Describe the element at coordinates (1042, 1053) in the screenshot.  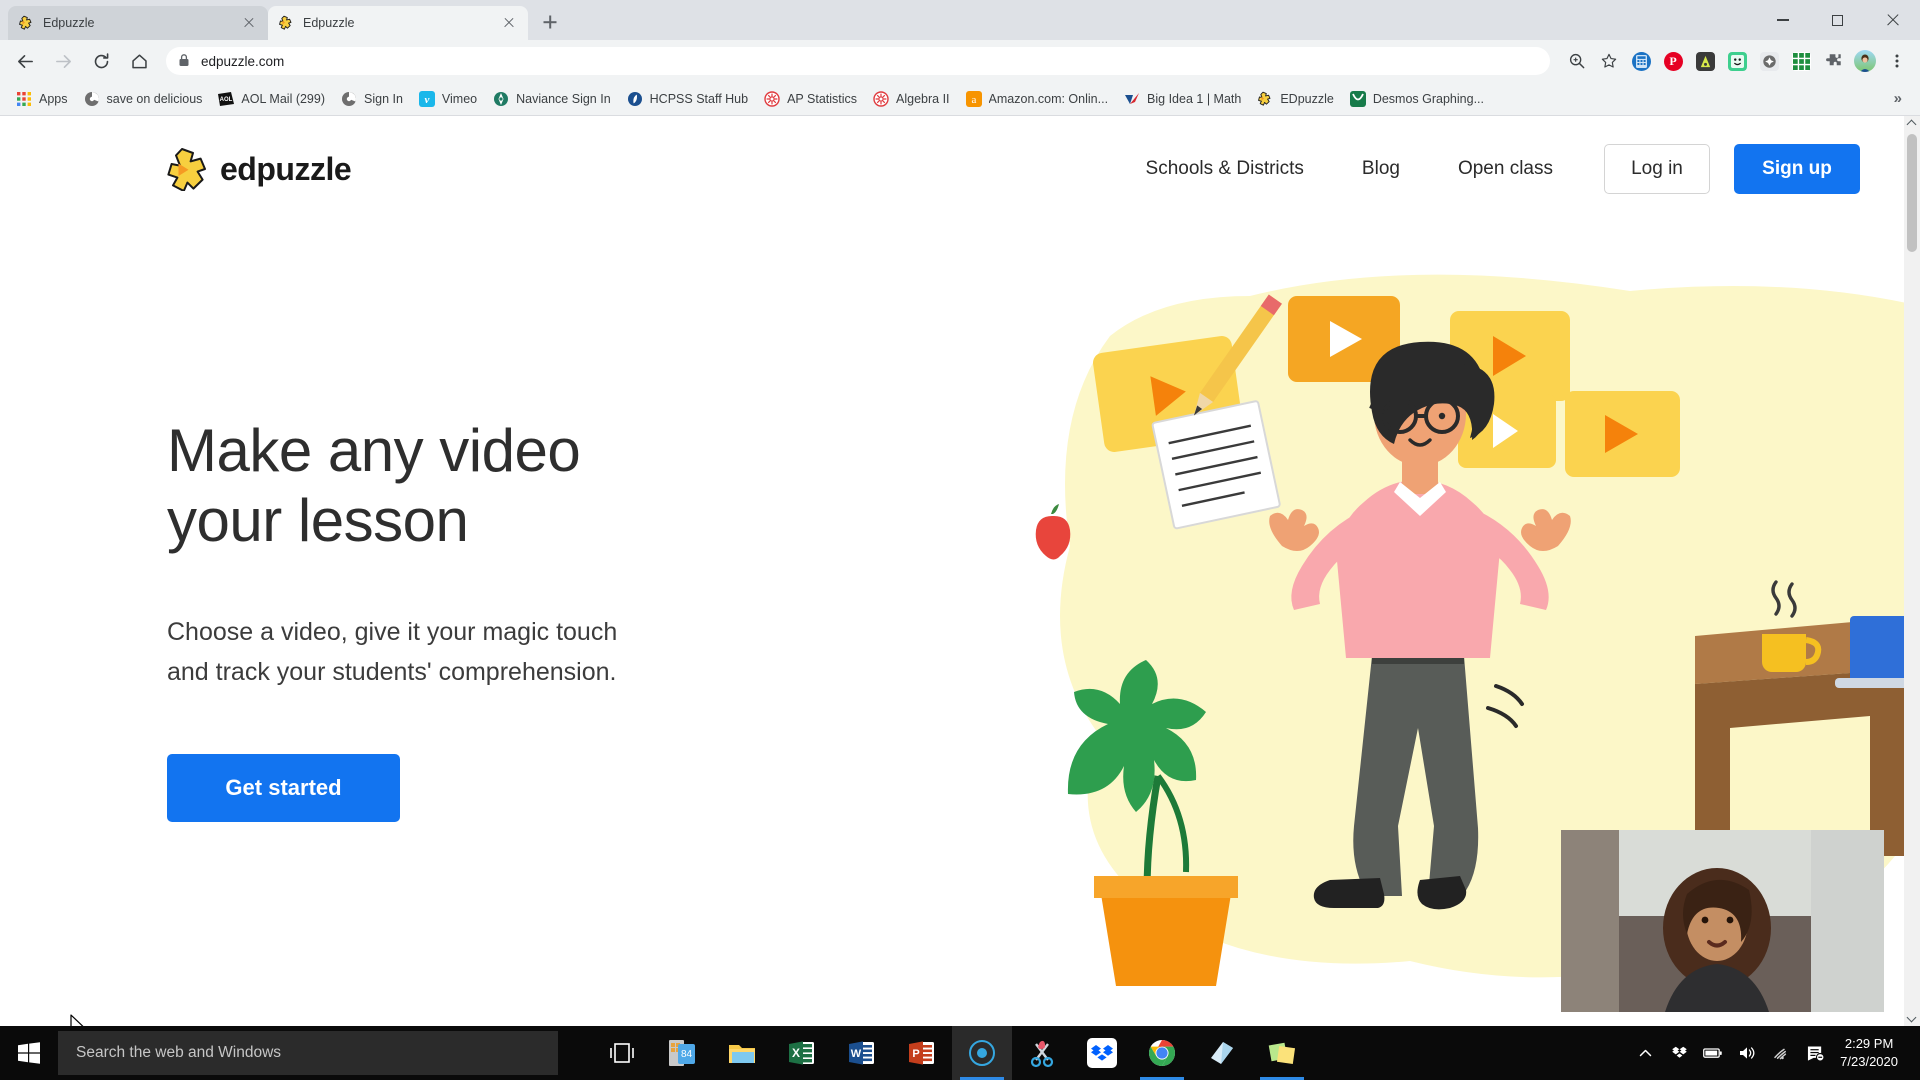
I see `snipping-tool` at that location.